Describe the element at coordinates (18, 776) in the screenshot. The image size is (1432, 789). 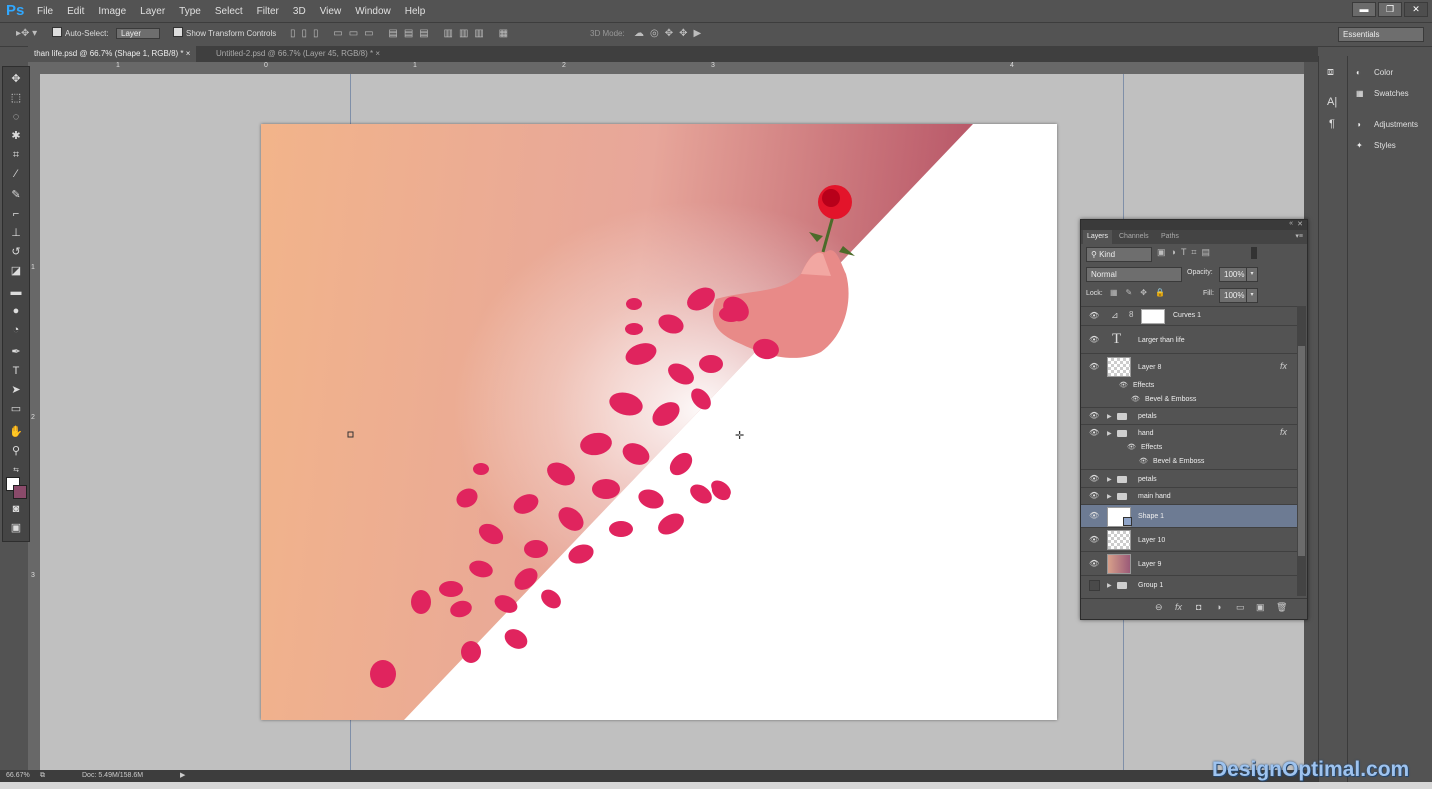
I see `zoom-level: 66.67%` at that location.